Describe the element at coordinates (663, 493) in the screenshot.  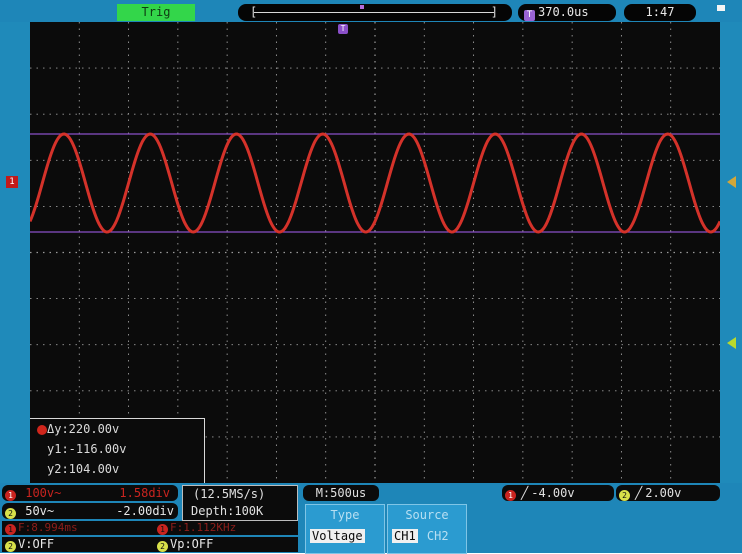
I see `trigger-ch2-level: 2.00v` at that location.